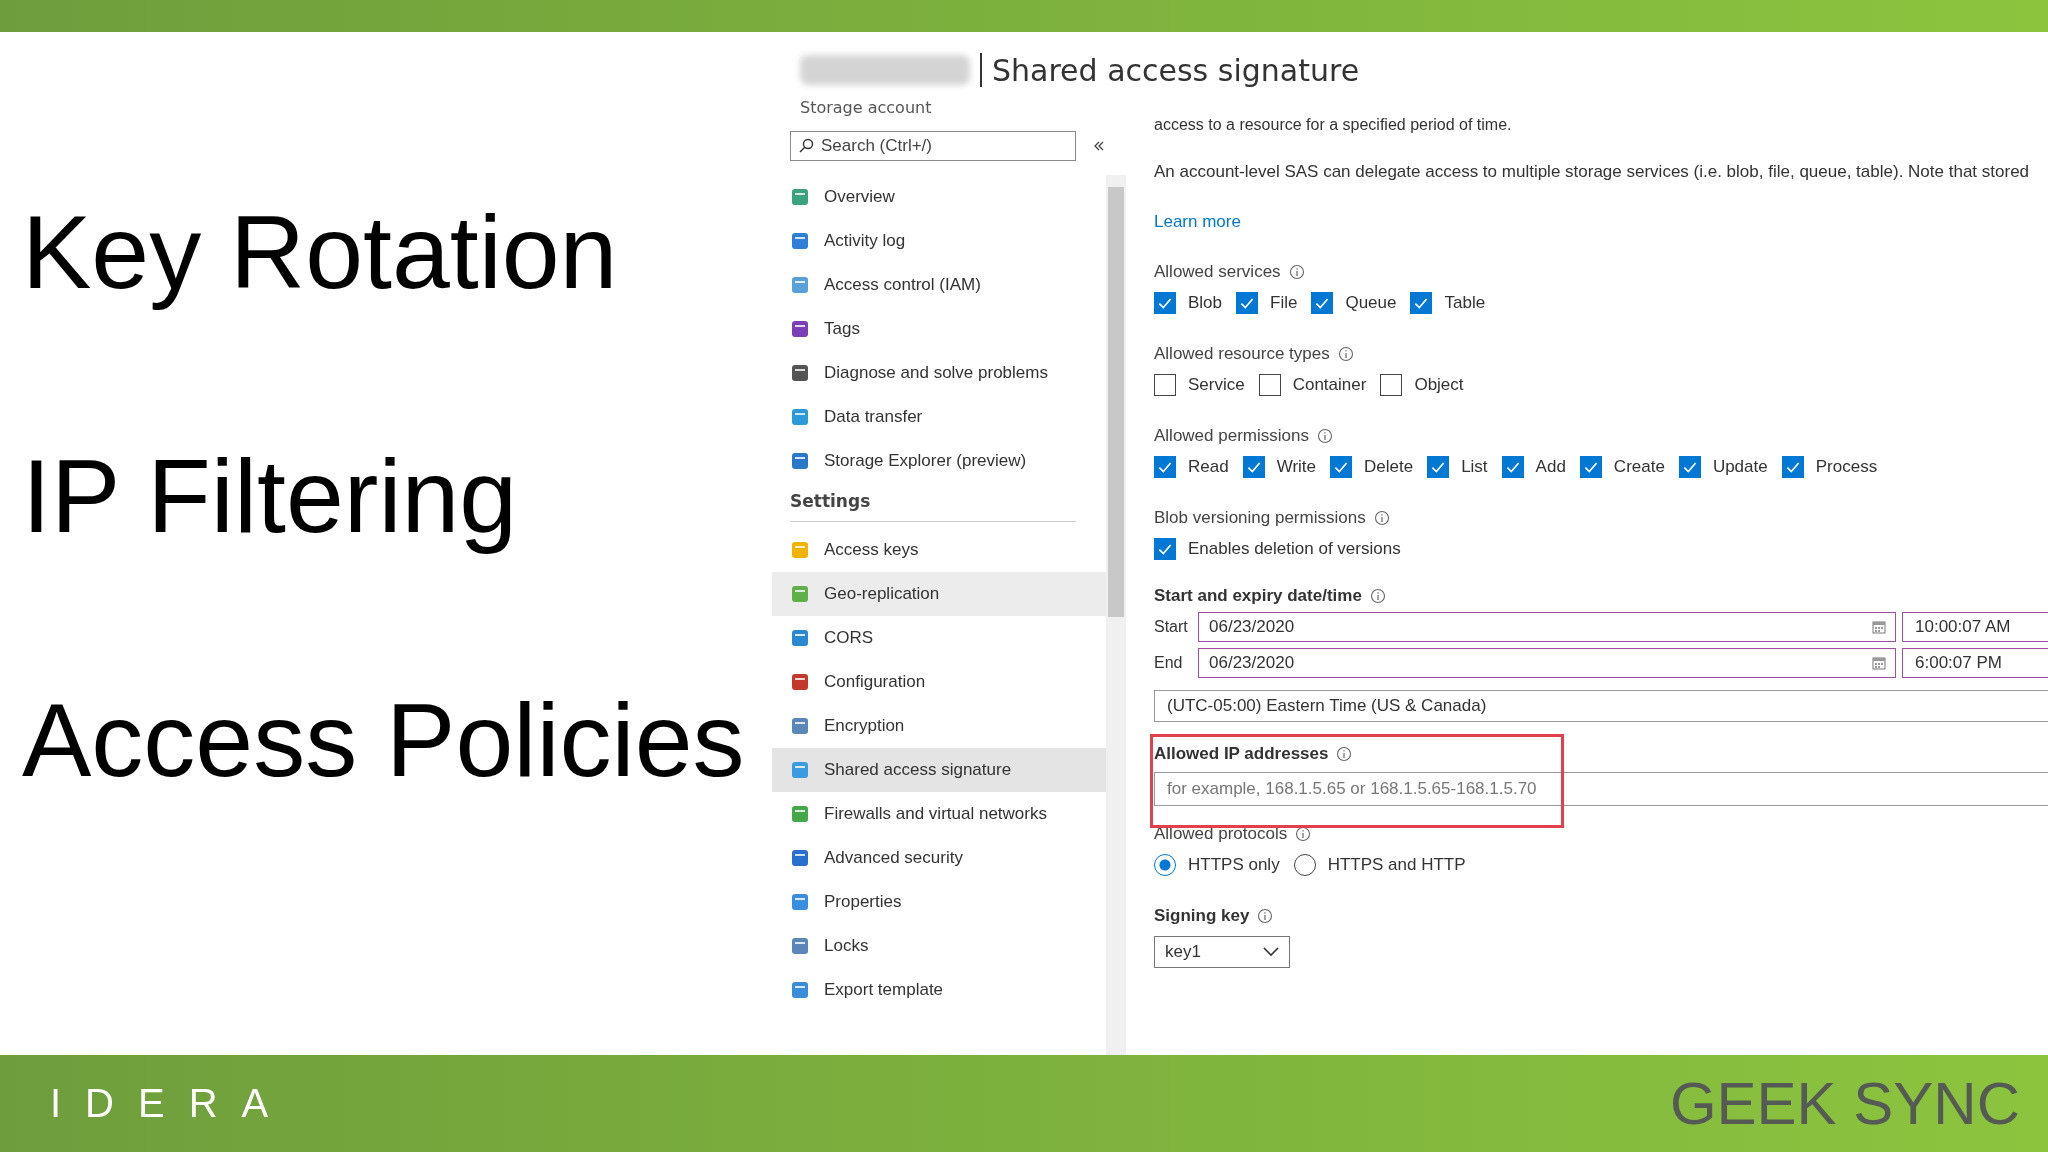 This screenshot has height=1152, width=2048. Describe the element at coordinates (1296, 467) in the screenshot. I see `option-label: Write` at that location.